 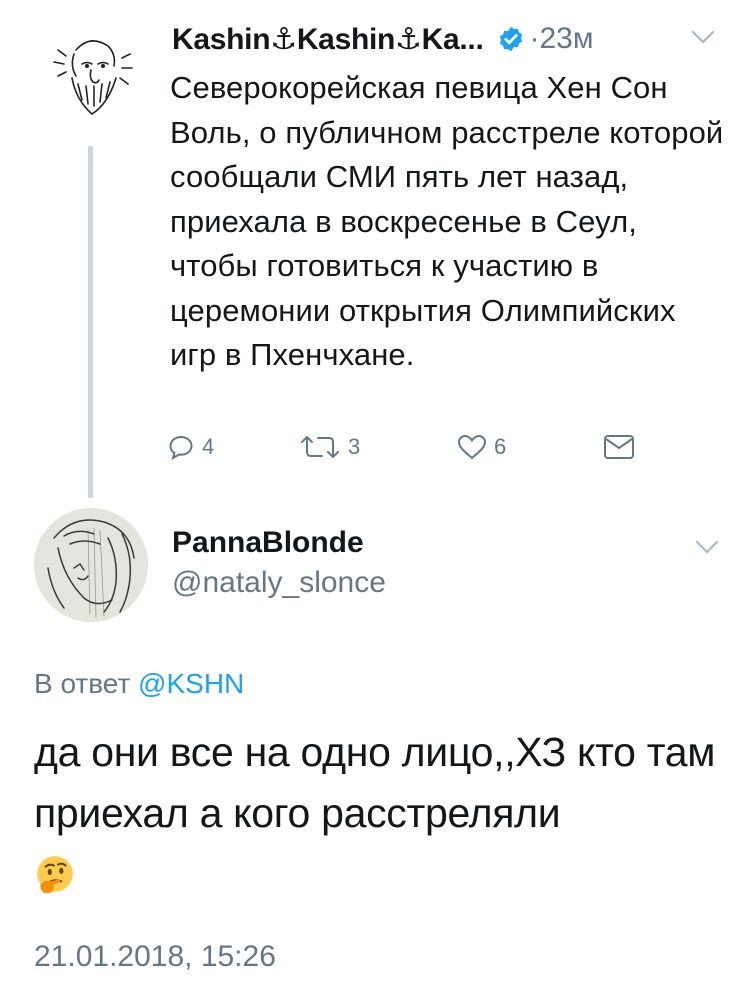 I want to click on retweet-count: 3, so click(x=354, y=446).